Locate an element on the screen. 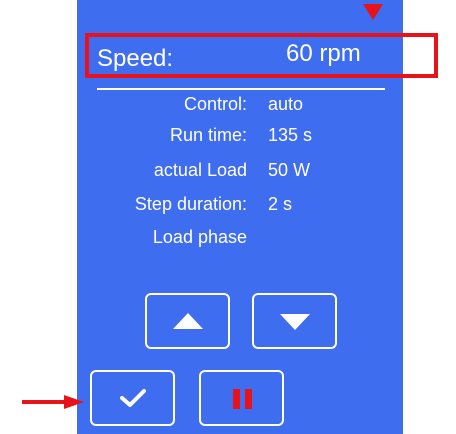 The height and width of the screenshot is (434, 456). down-button is located at coordinates (294, 321).